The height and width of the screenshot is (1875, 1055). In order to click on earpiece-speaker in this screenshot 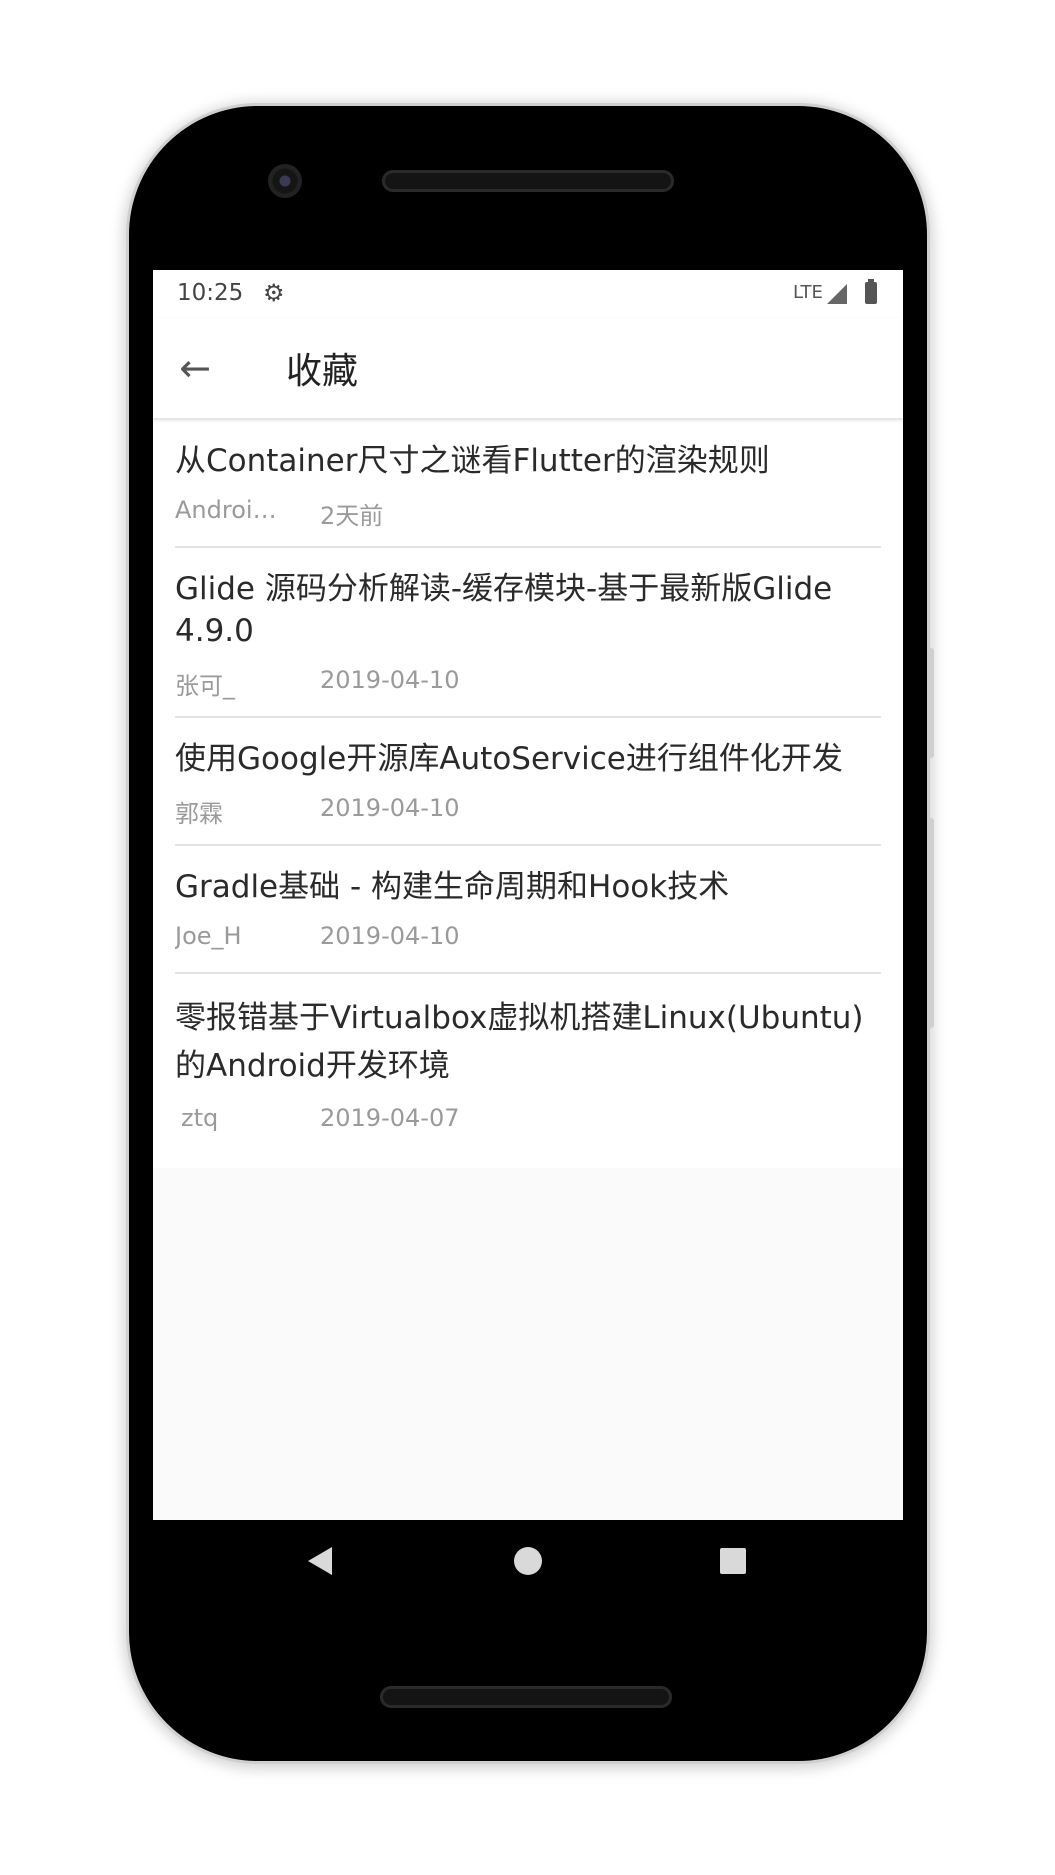, I will do `click(528, 181)`.